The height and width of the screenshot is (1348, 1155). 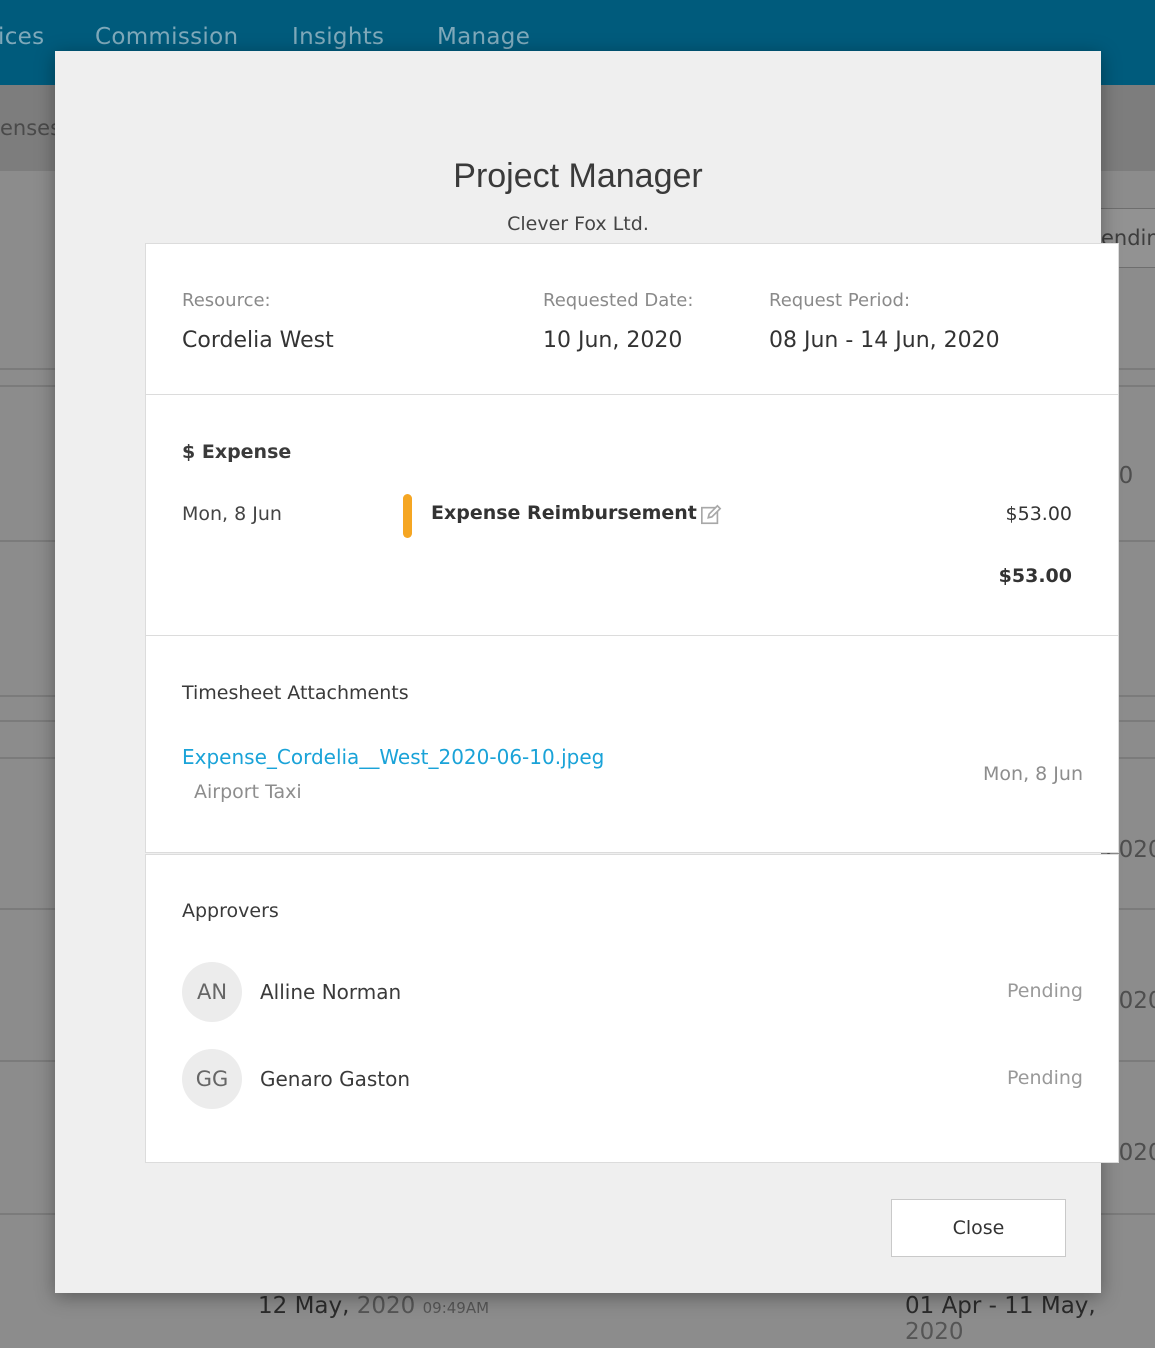 What do you see at coordinates (711, 515) in the screenshot?
I see `edit-icon` at bounding box center [711, 515].